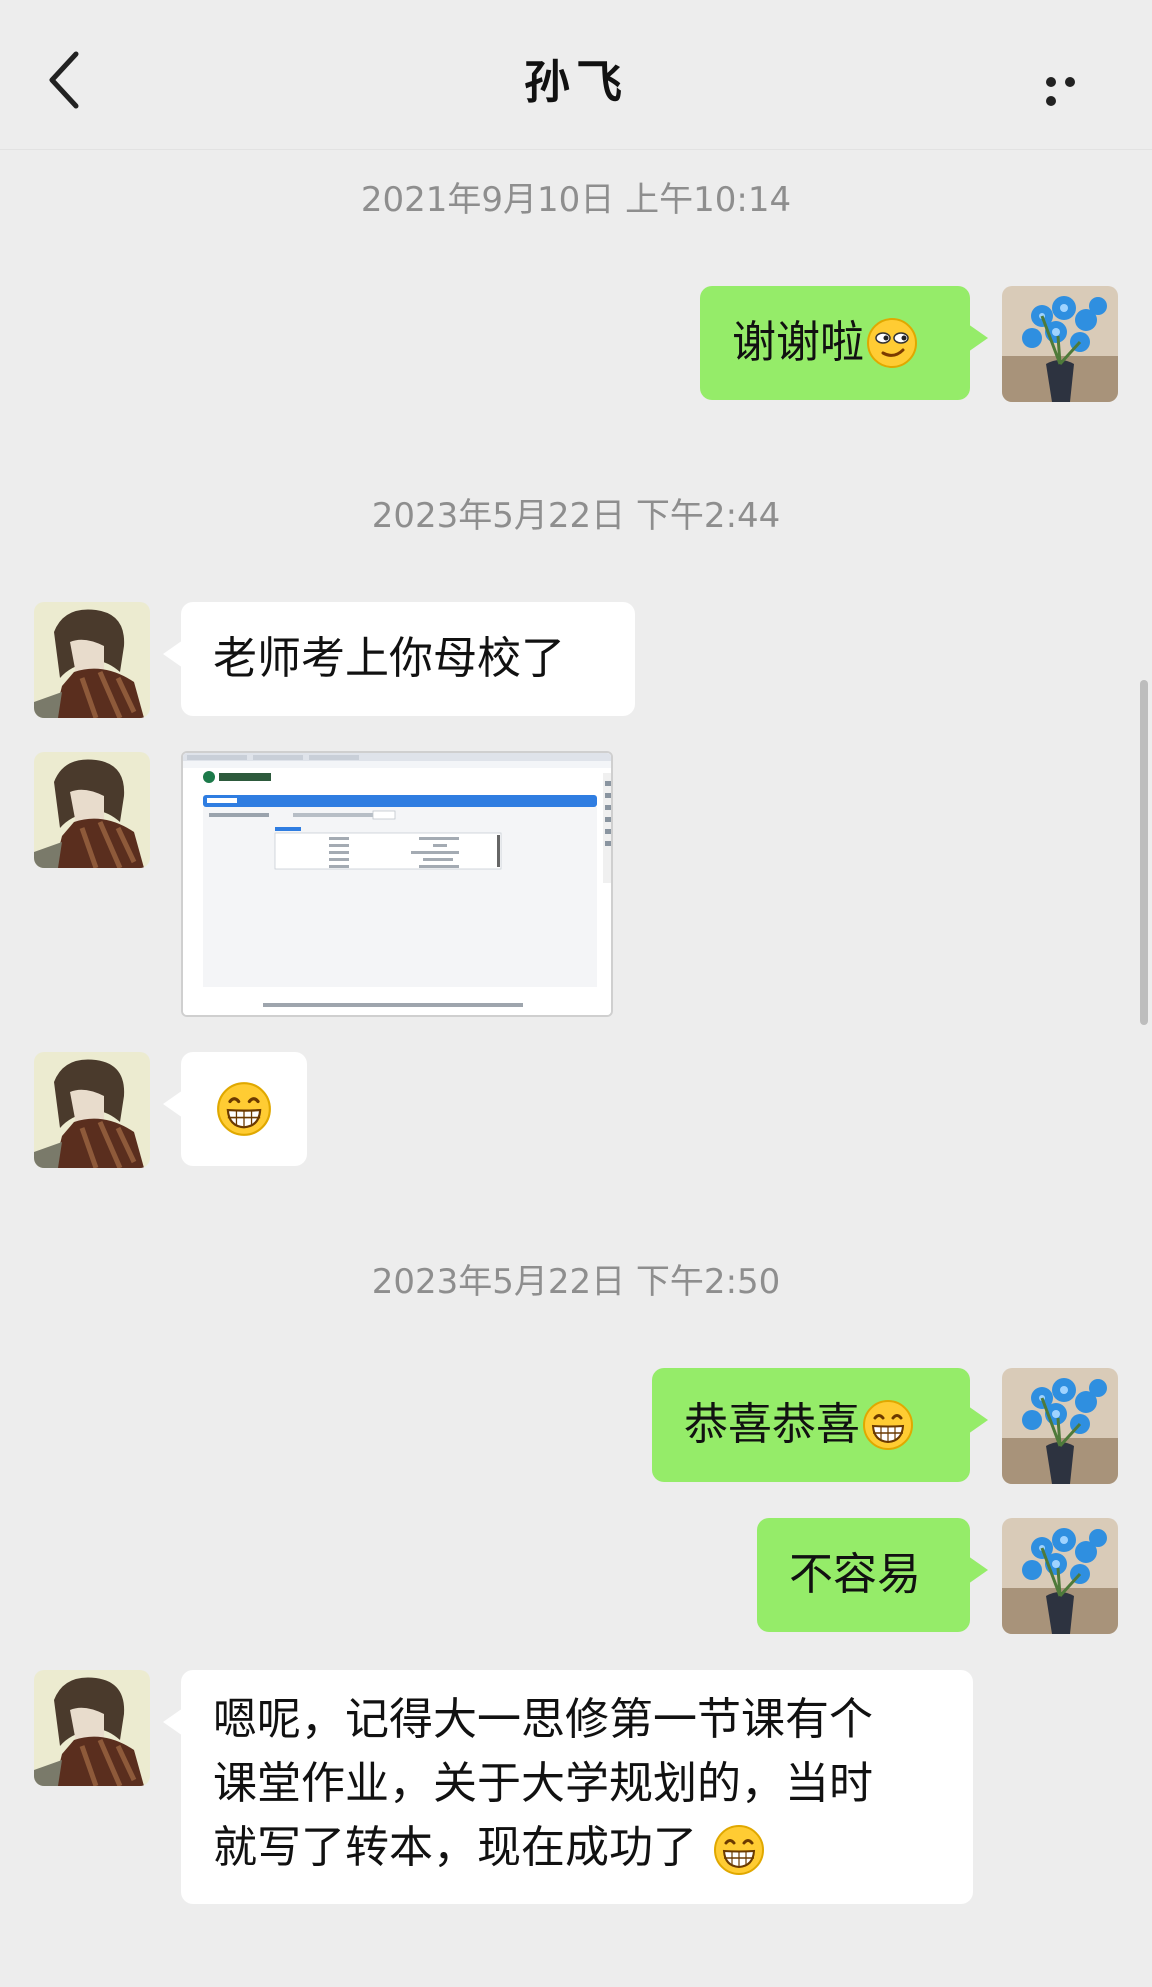 The width and height of the screenshot is (1152, 1987). I want to click on chat-header: 孙飞, so click(576, 75).